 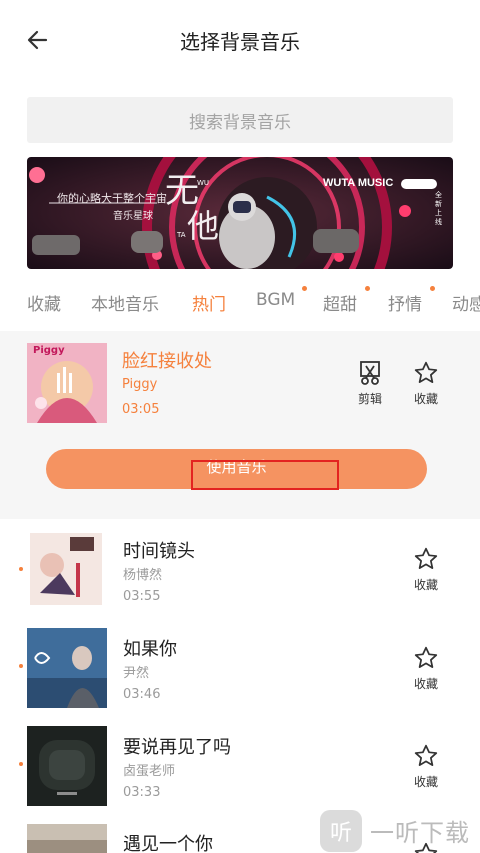 I want to click on watermark-logo-icon: 听, so click(x=341, y=830).